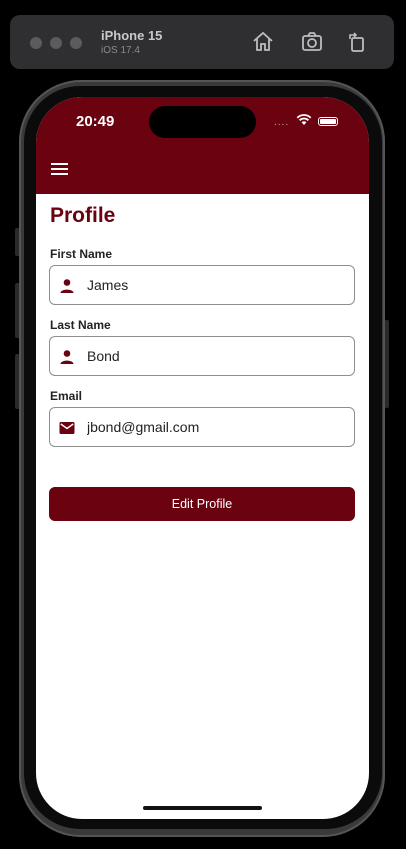  I want to click on last-name-input, so click(217, 356).